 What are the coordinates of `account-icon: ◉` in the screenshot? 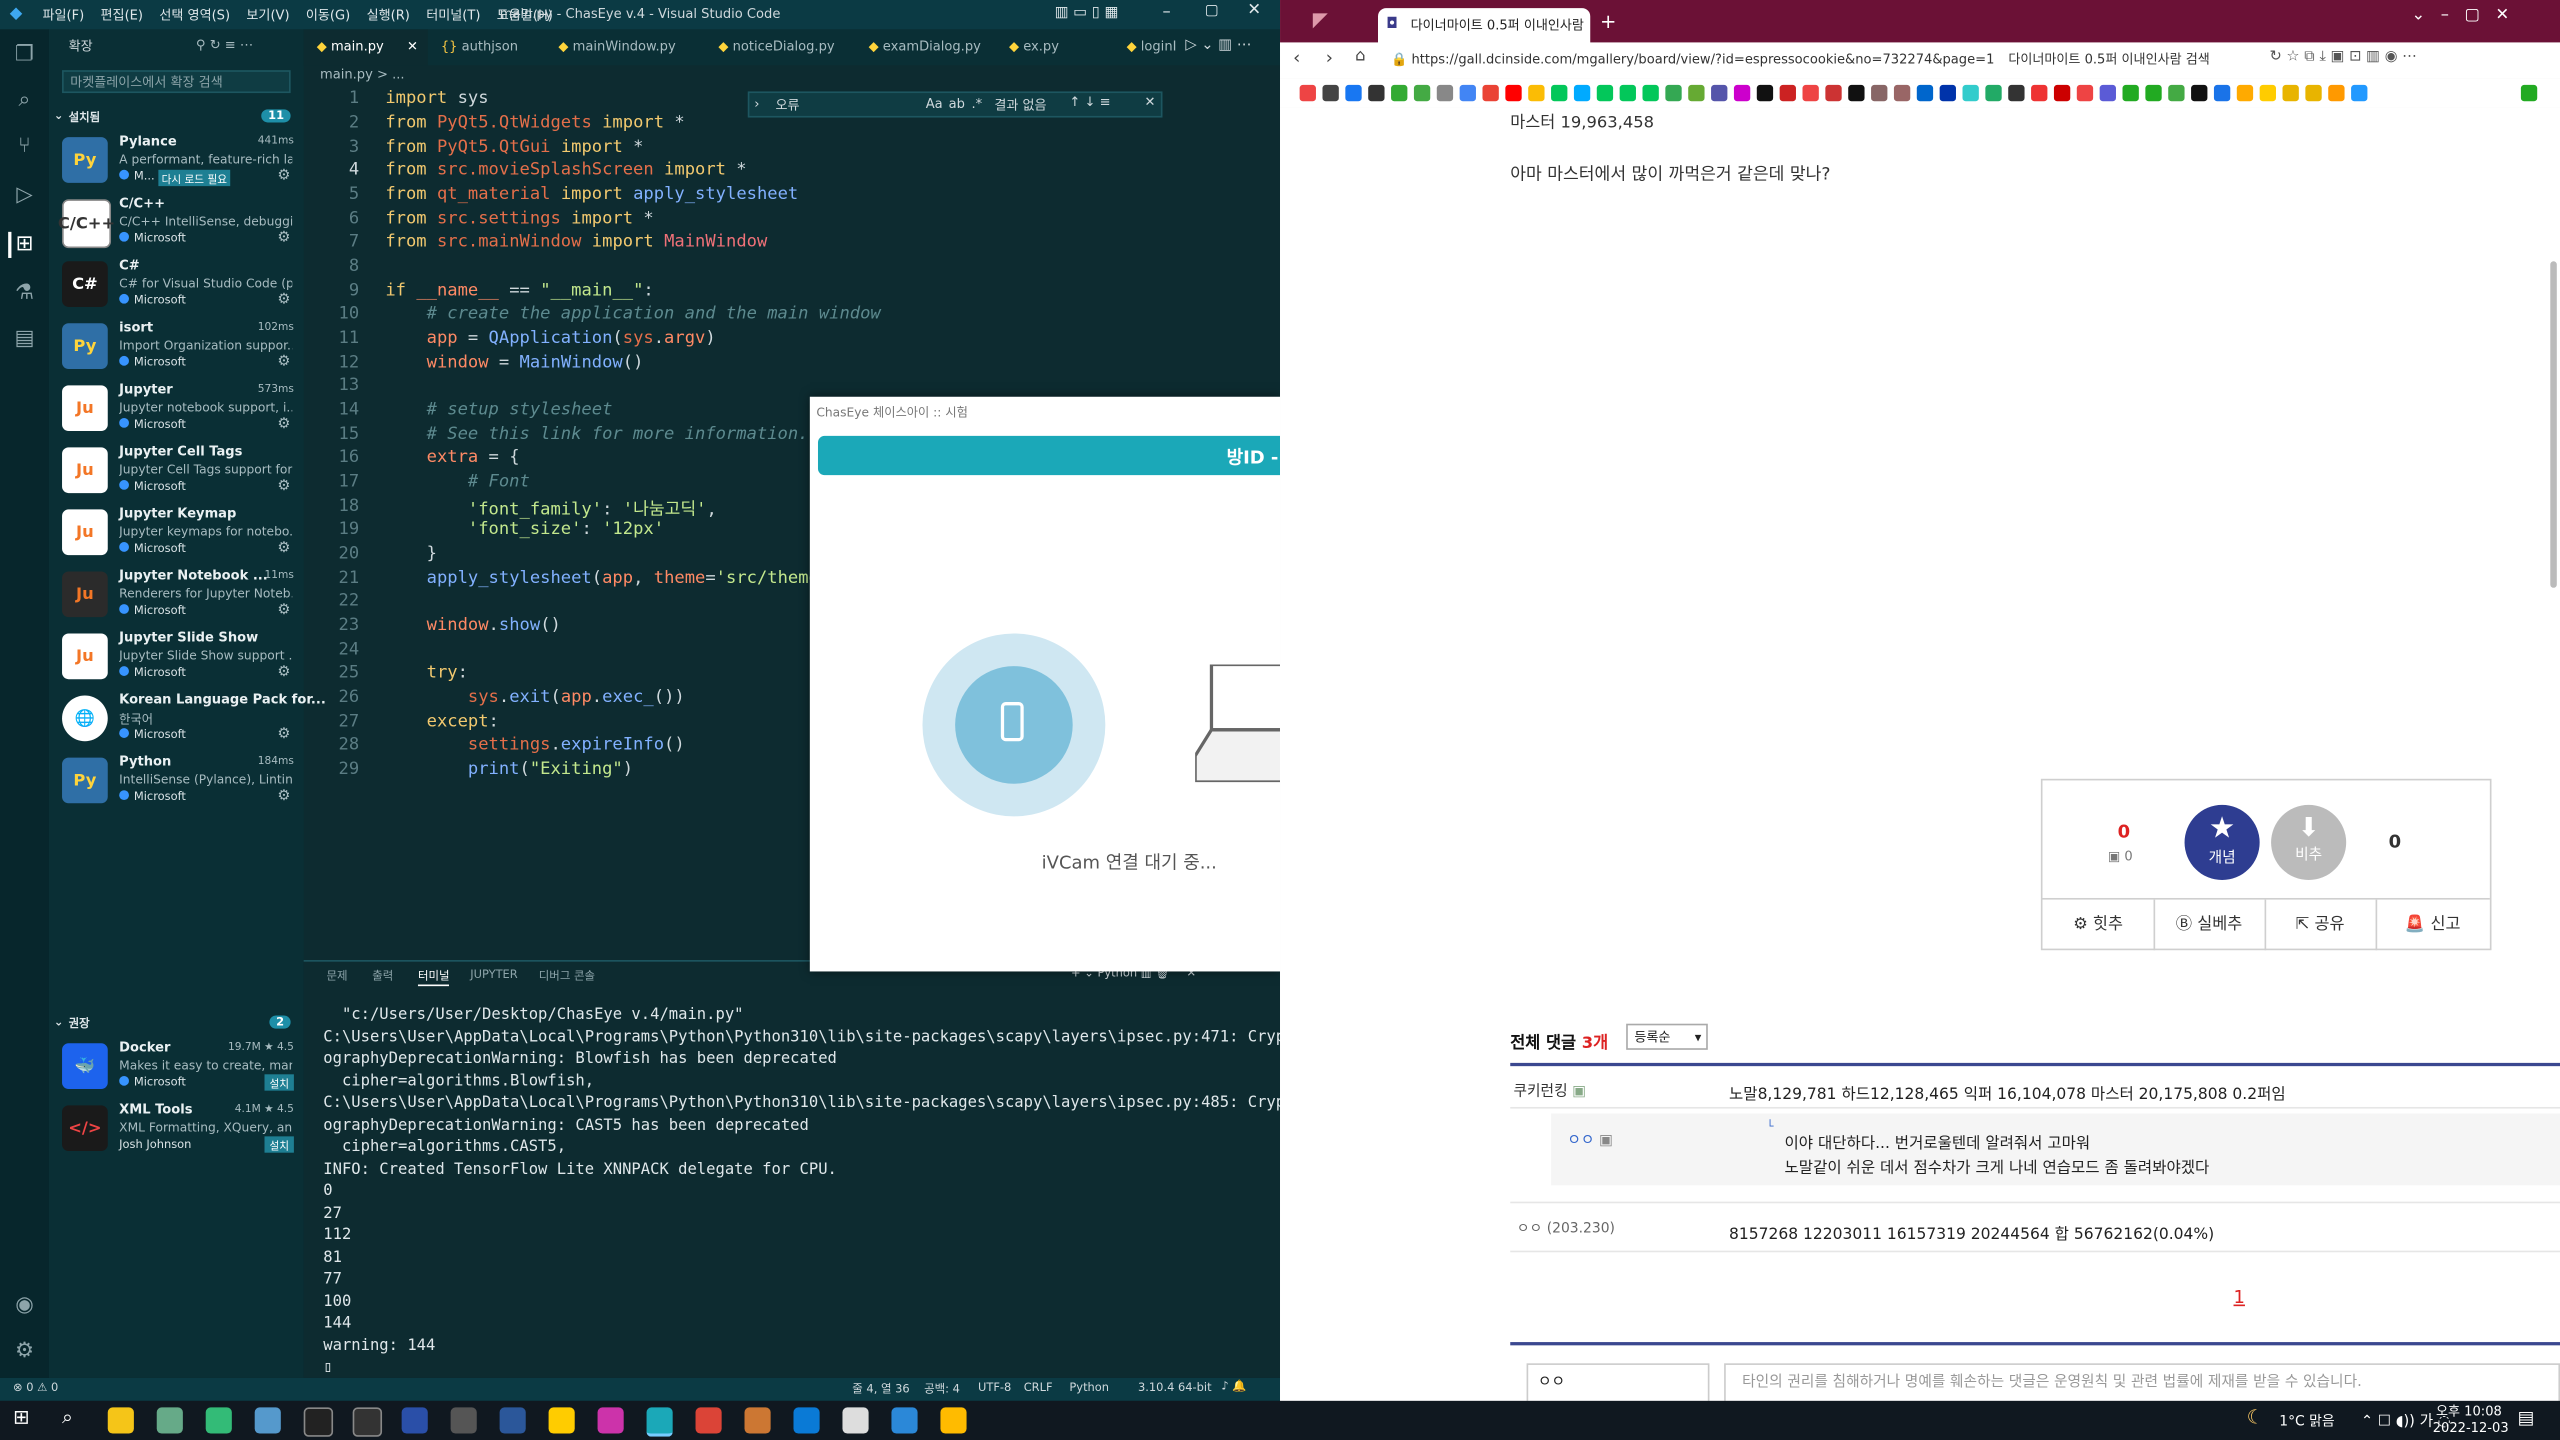 It's located at (24, 1306).